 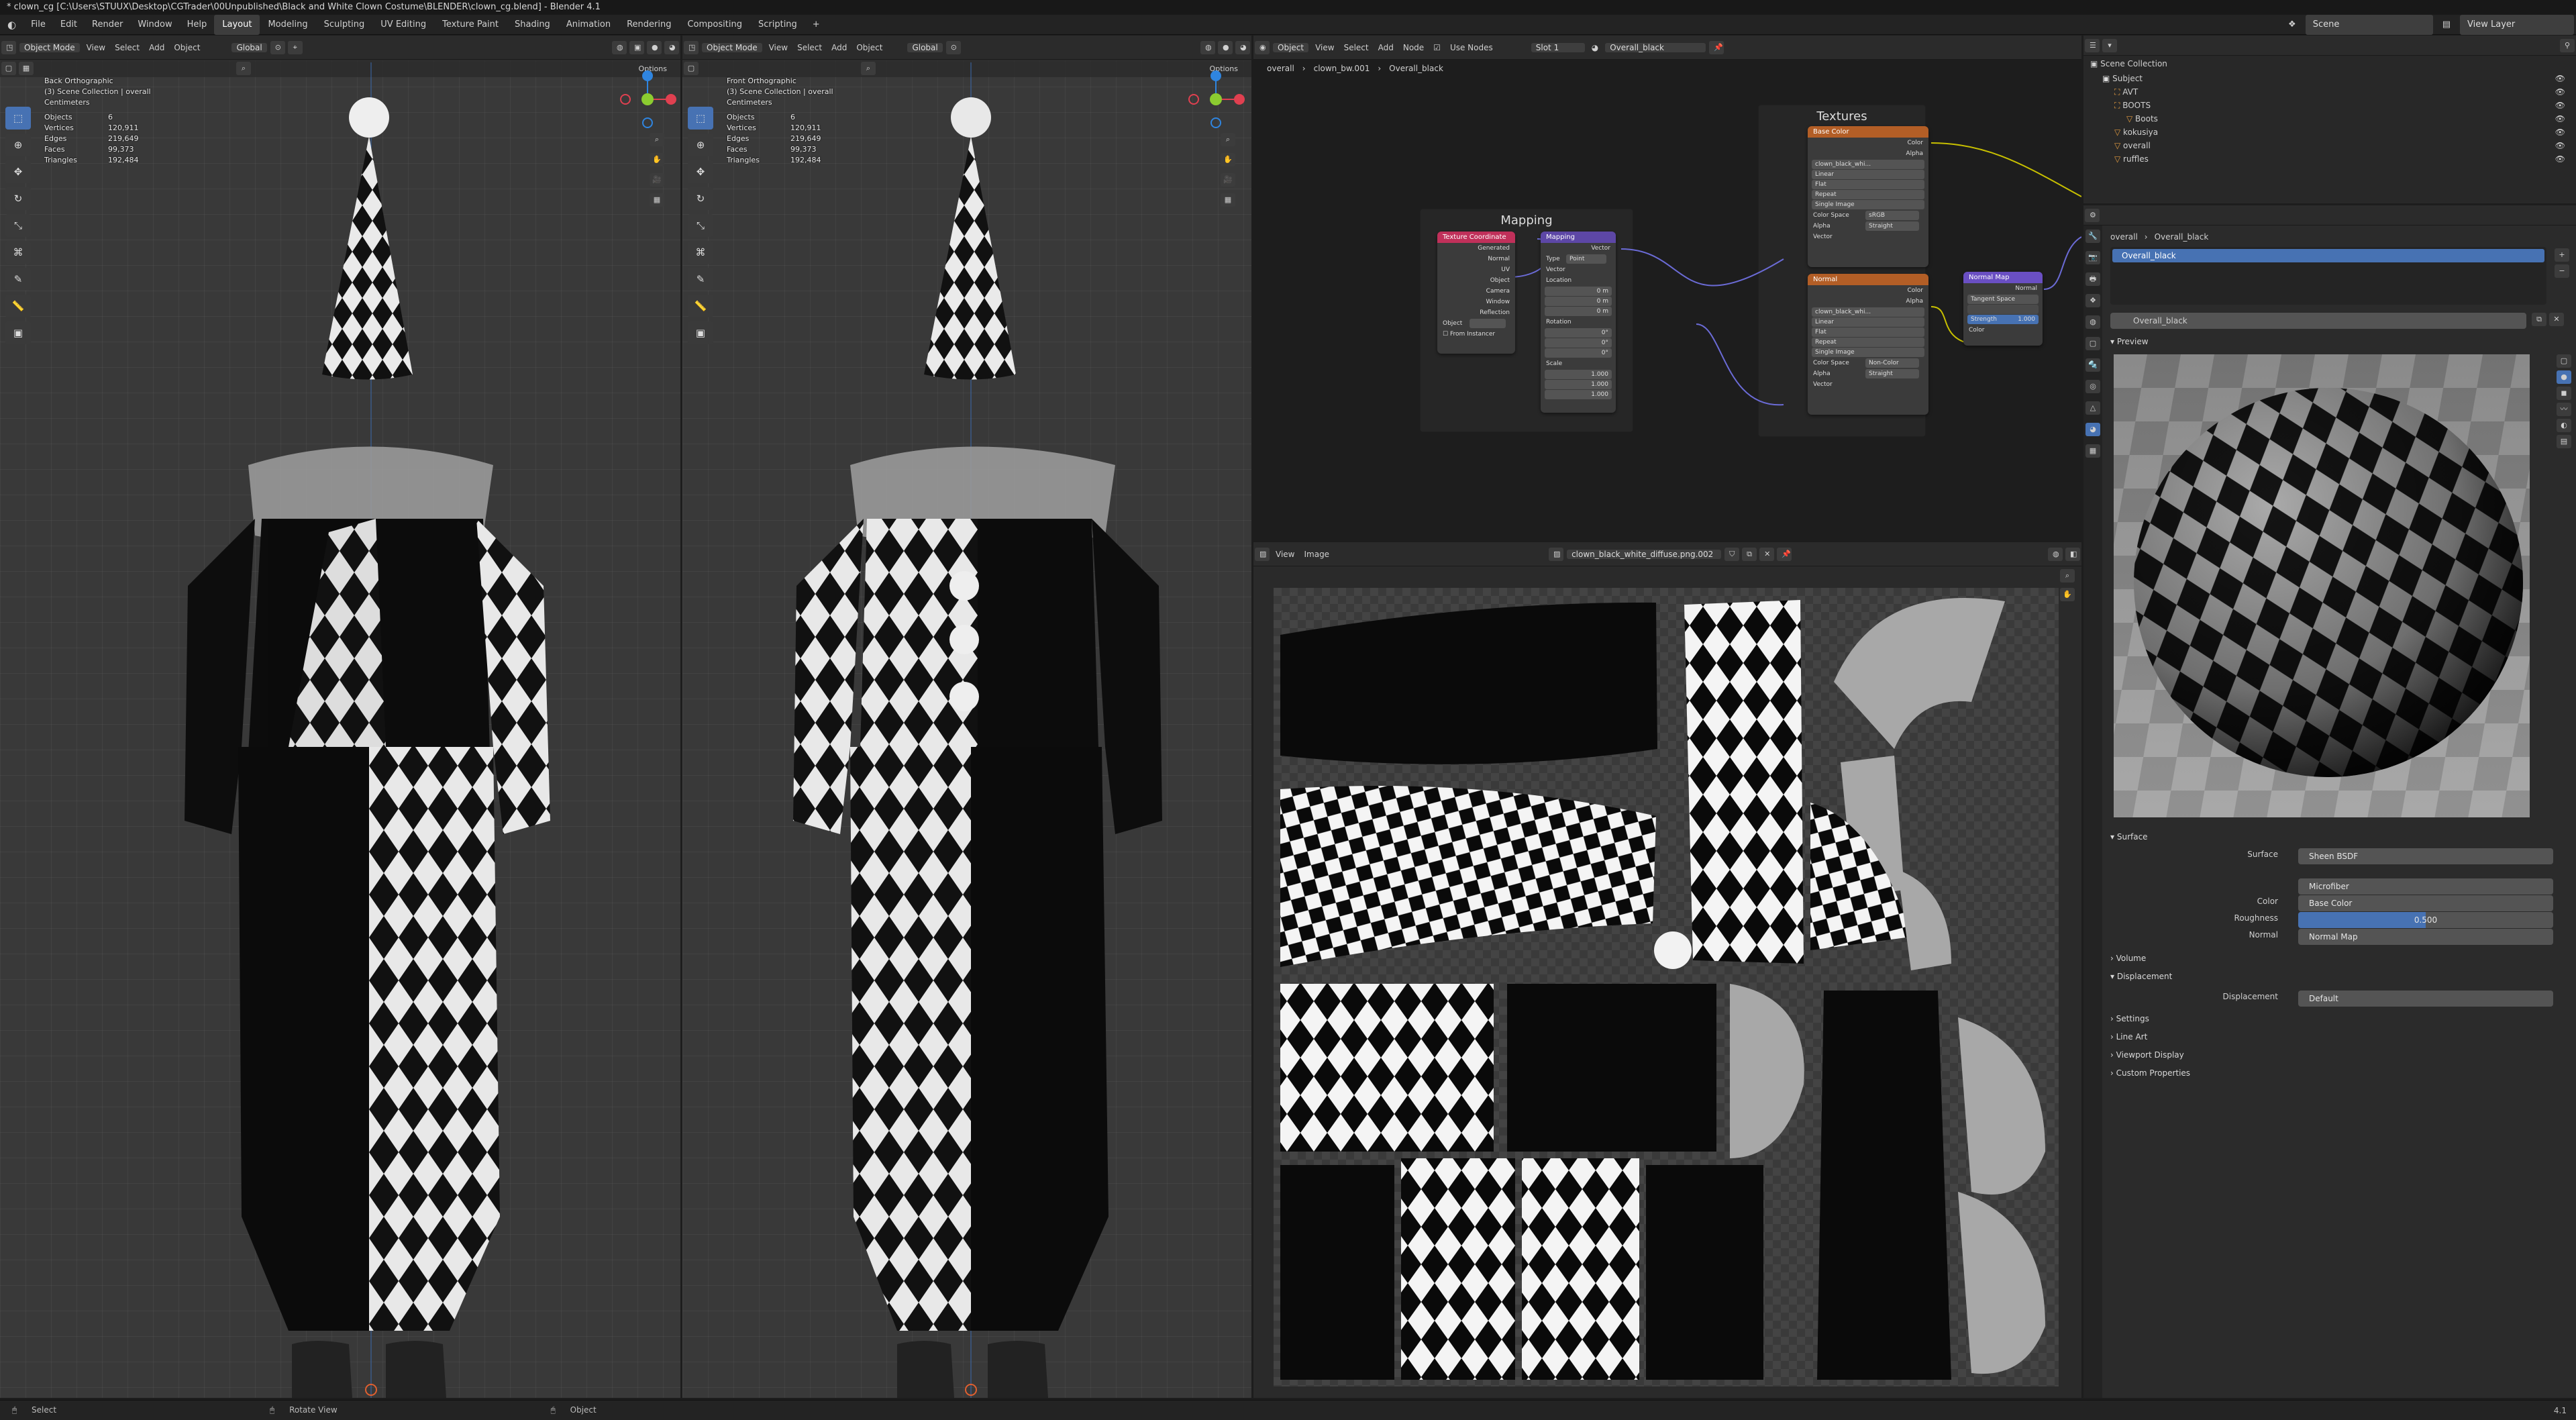 I want to click on tab-scripting: Scripting, so click(x=777, y=25).